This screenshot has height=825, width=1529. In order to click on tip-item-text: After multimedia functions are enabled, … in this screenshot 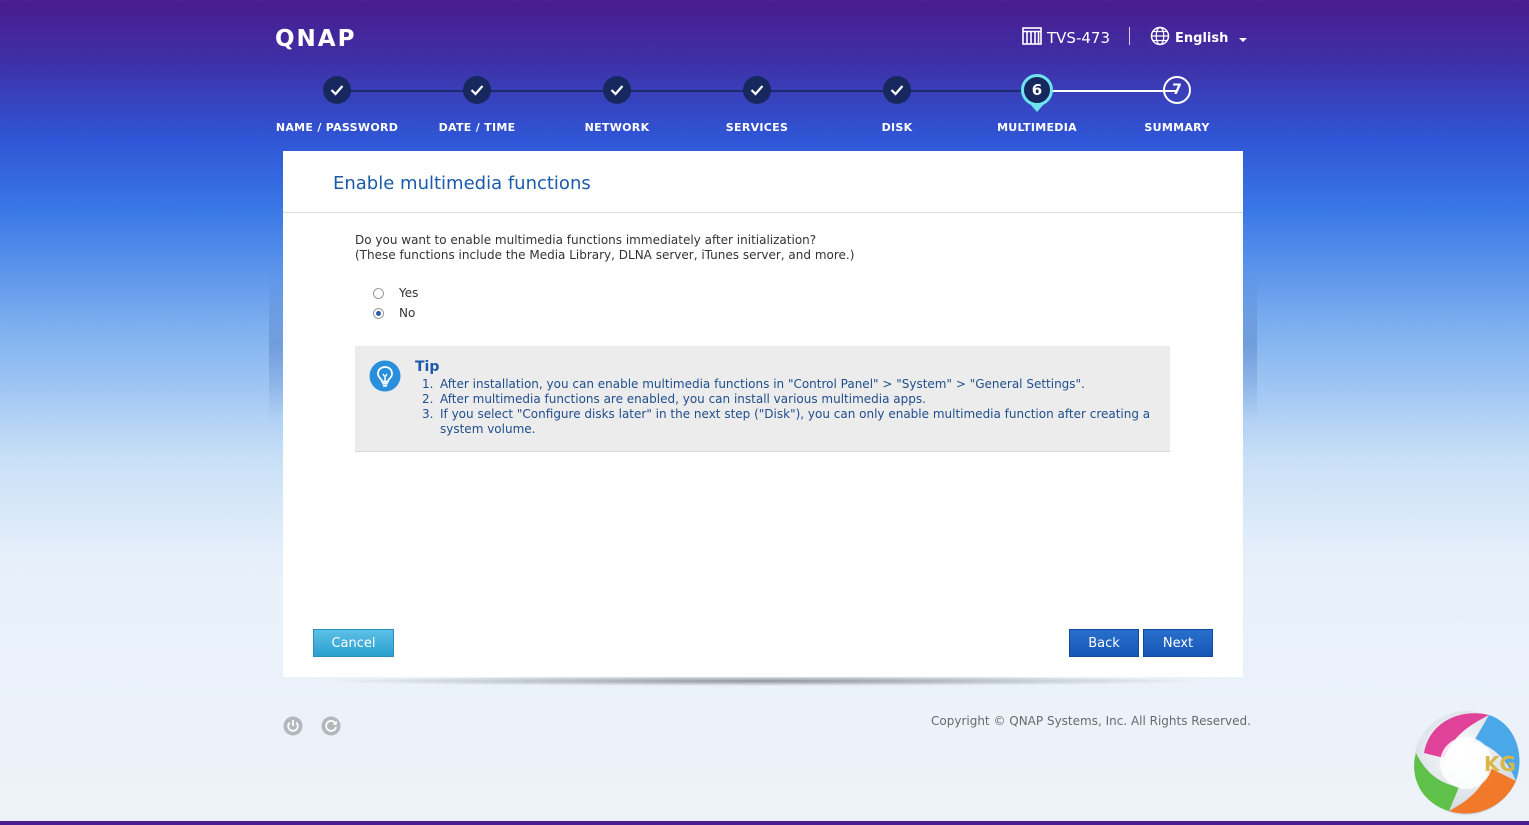, I will do `click(683, 399)`.